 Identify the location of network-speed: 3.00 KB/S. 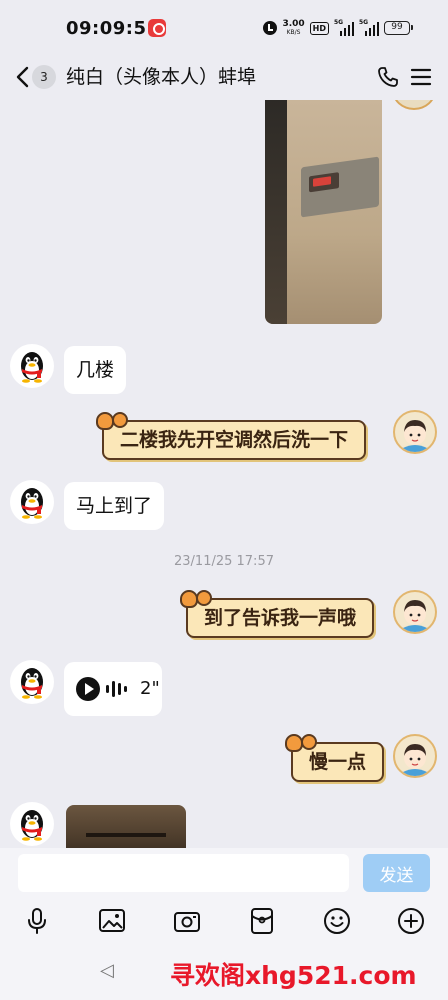
(293, 28).